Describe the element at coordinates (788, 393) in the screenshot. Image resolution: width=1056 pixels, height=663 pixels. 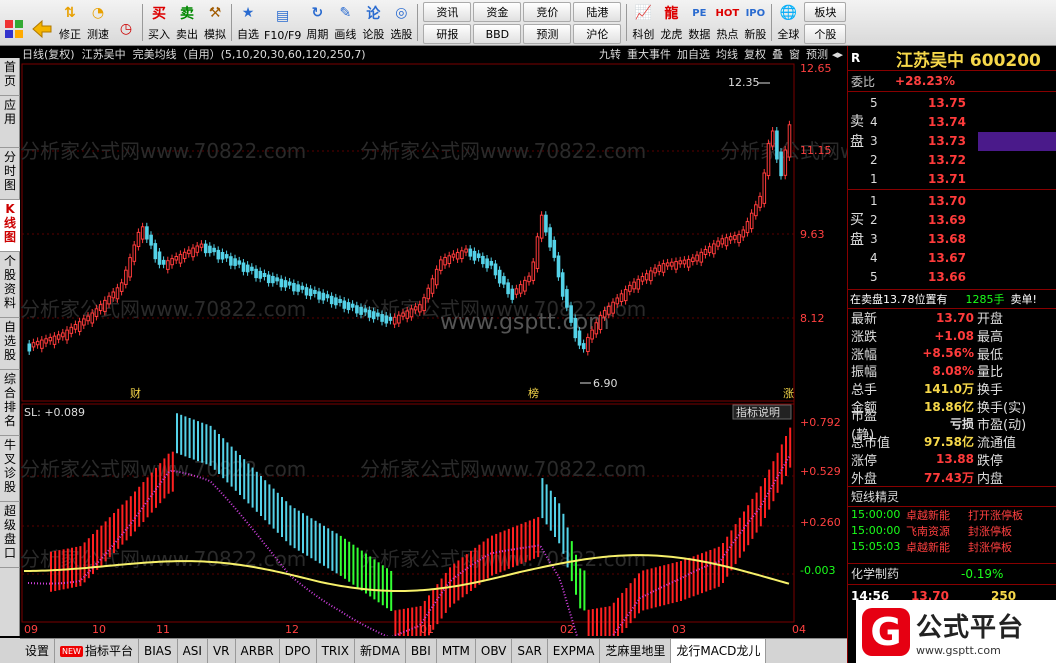
I see `event-zhang: 涨` at that location.